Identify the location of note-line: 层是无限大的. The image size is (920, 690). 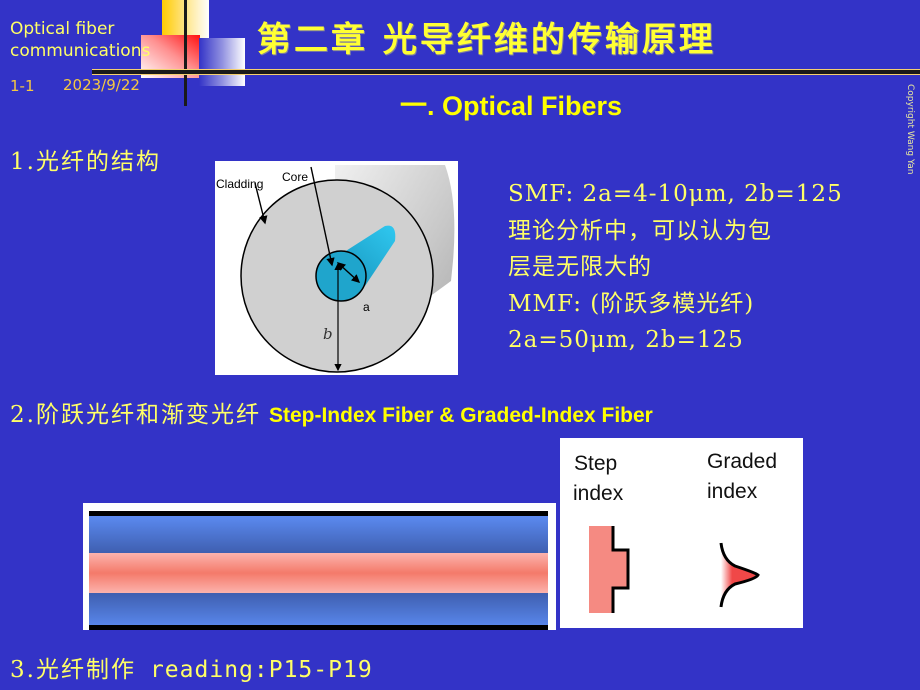
(580, 267).